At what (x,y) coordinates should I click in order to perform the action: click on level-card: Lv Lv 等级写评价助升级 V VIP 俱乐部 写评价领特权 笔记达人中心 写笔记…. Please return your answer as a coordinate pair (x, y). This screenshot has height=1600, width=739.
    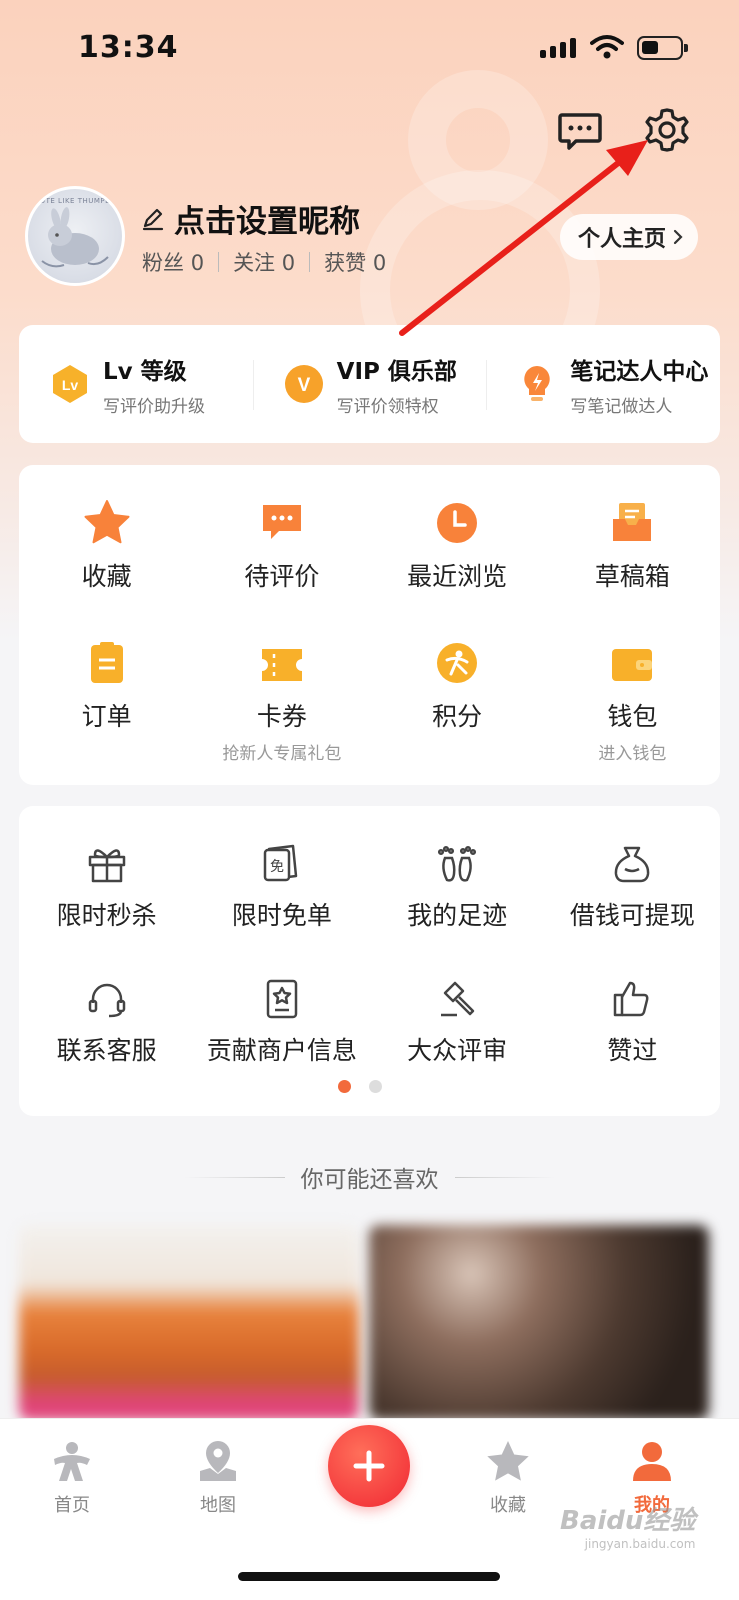
    Looking at the image, I should click on (369, 384).